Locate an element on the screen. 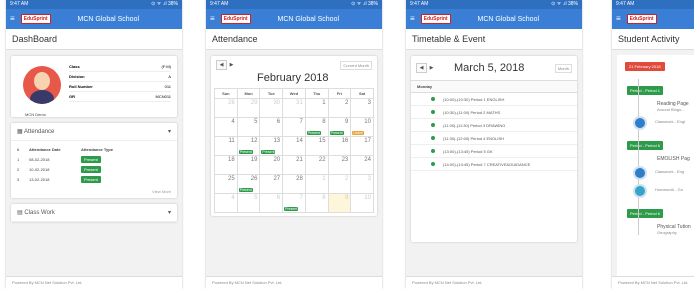 The height and width of the screenshot is (289, 694). calendar-day: 16 is located at coordinates (340, 146).